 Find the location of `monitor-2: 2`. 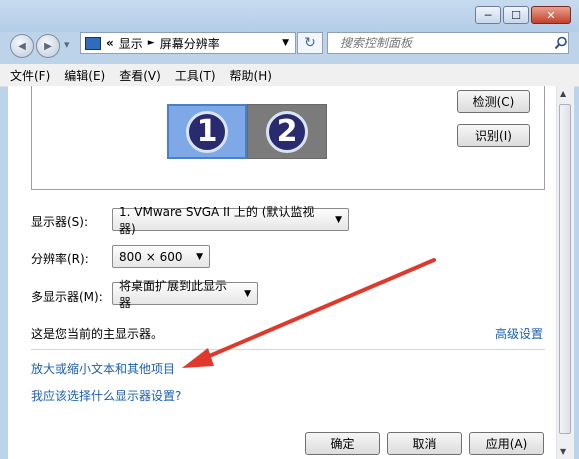

monitor-2: 2 is located at coordinates (287, 131).